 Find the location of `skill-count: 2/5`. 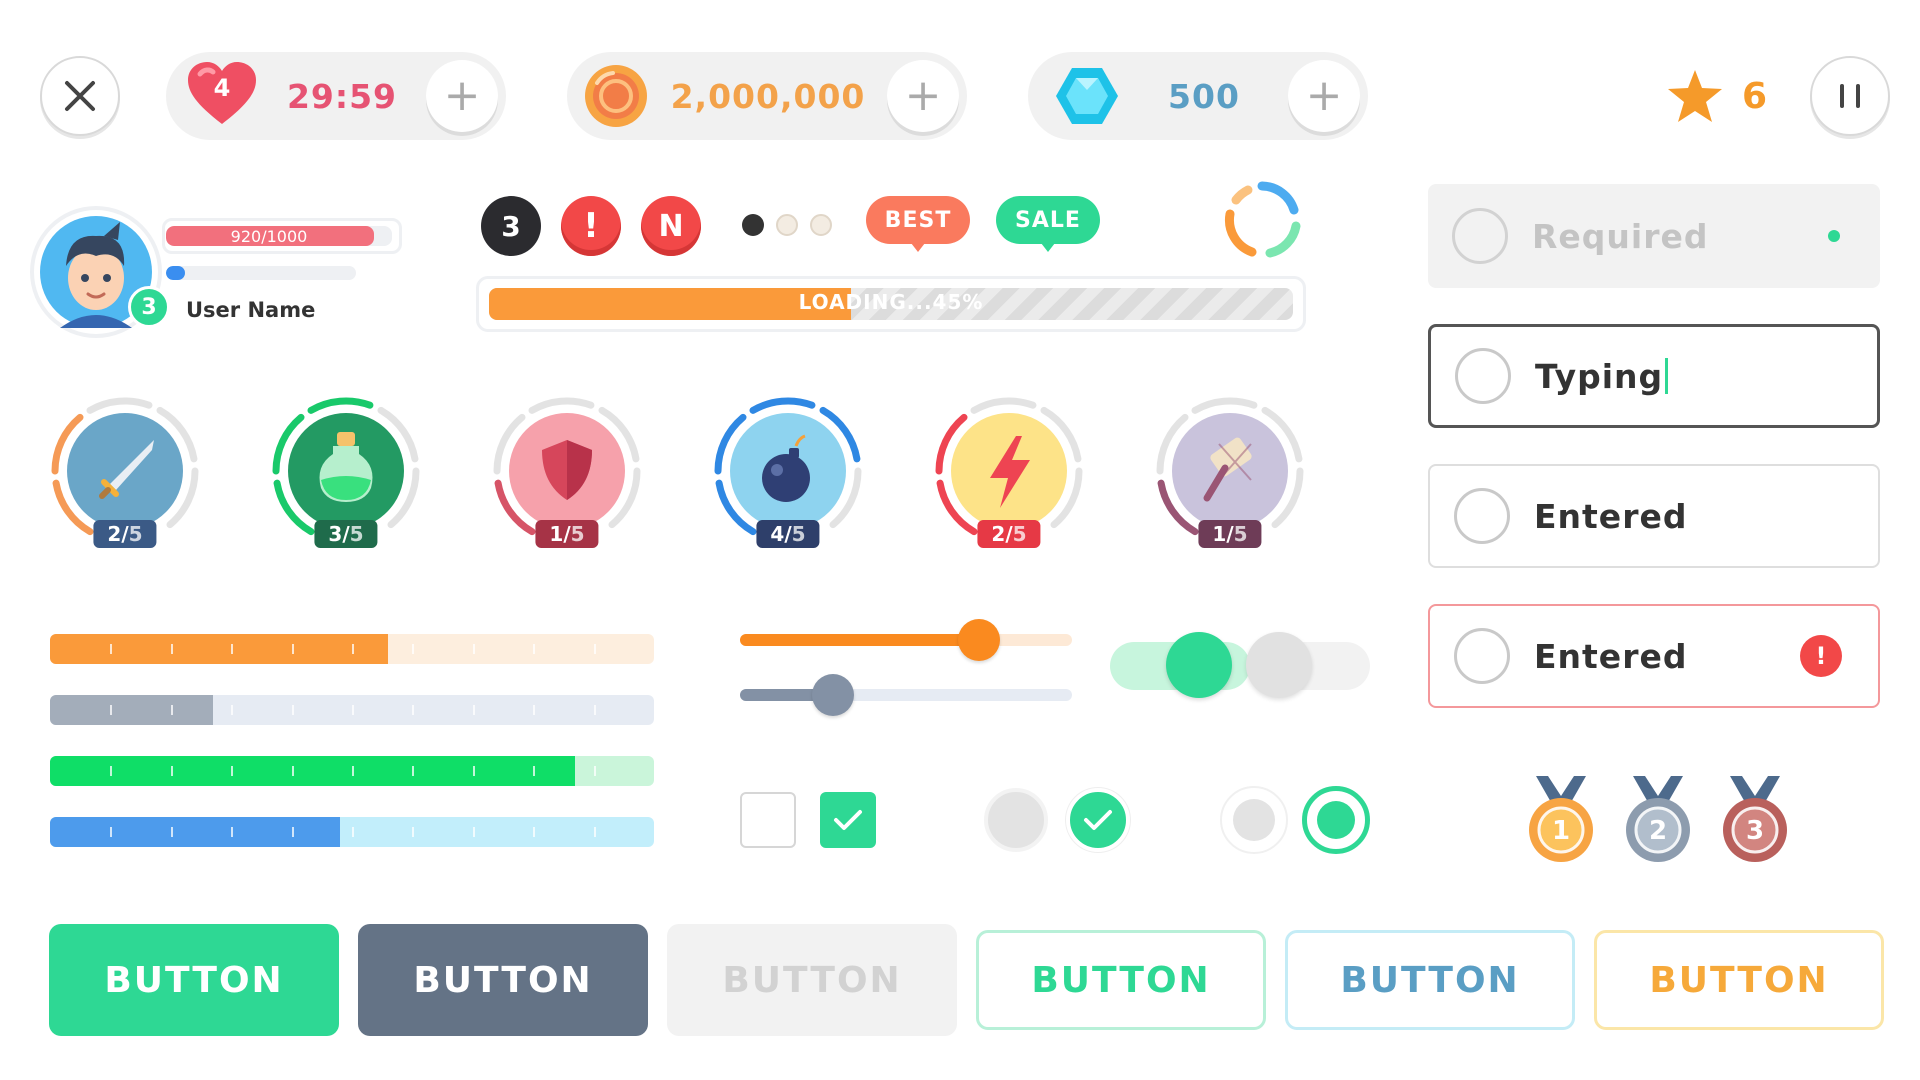

skill-count: 2/5 is located at coordinates (1009, 534).